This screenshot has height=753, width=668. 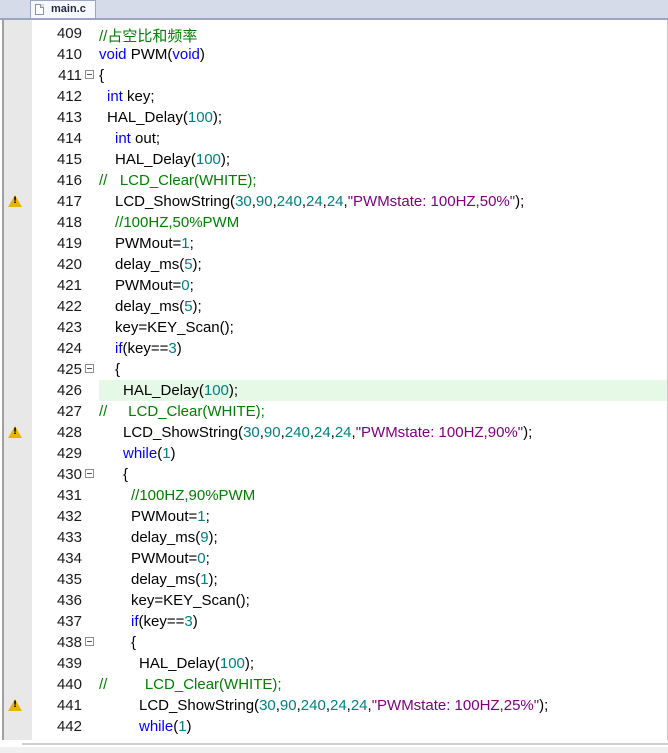 What do you see at coordinates (131, 96) in the screenshot?
I see `code-text: int key;` at bounding box center [131, 96].